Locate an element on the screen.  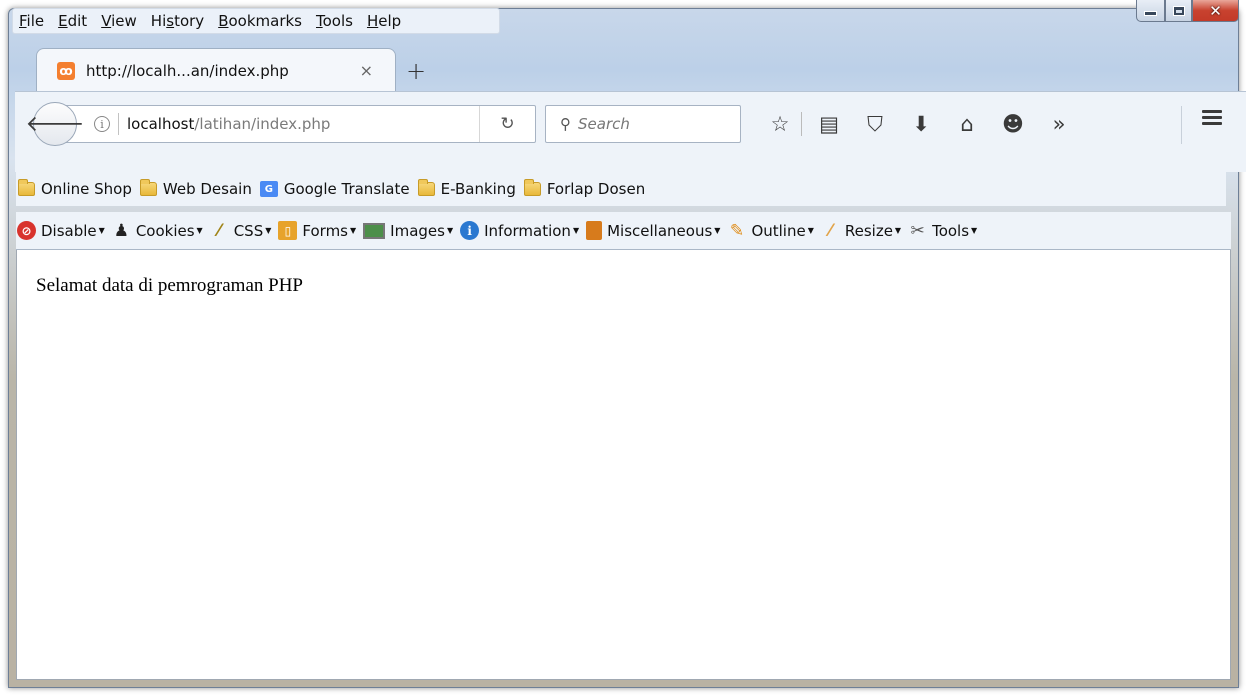
bookmark-google-translate: G Google Translate is located at coordinates (334, 189).